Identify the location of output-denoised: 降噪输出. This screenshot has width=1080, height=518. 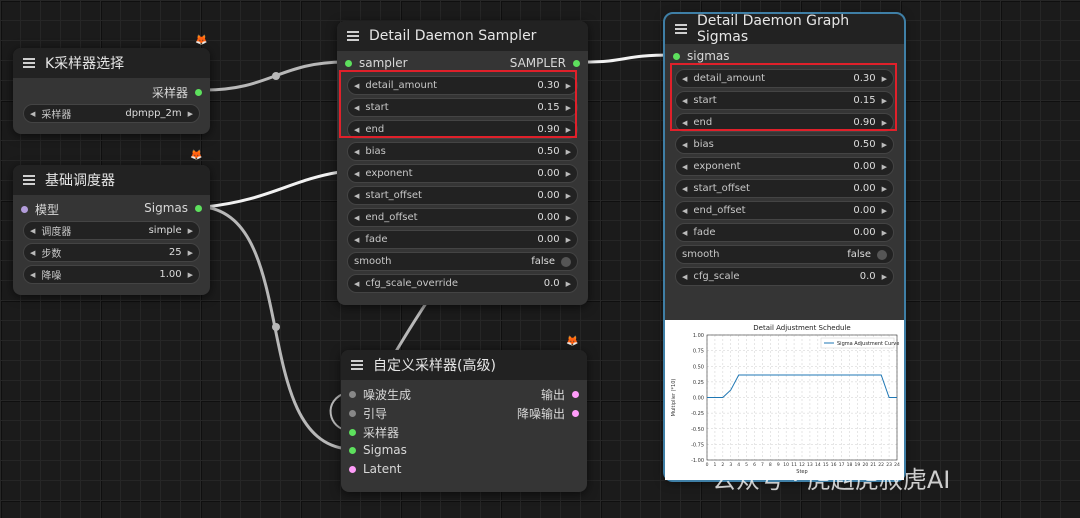
(548, 413).